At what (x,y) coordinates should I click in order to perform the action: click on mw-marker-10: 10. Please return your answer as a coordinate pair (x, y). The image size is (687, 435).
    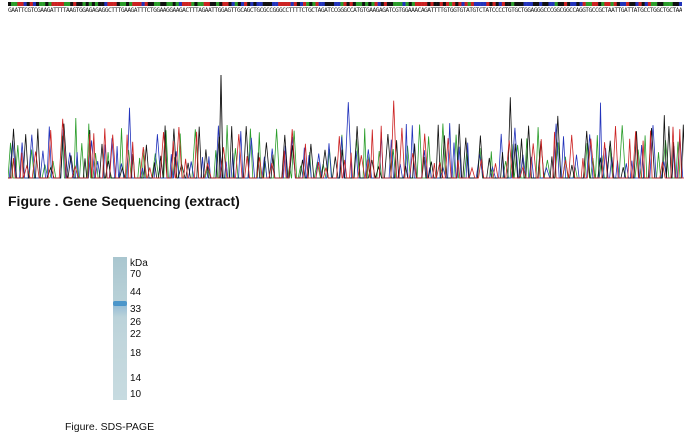
    Looking at the image, I should click on (136, 394).